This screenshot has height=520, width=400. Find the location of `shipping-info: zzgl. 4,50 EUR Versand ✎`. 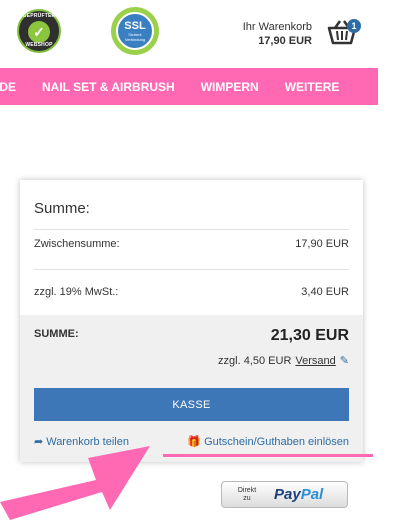

shipping-info: zzgl. 4,50 EUR Versand ✎ is located at coordinates (283, 361).